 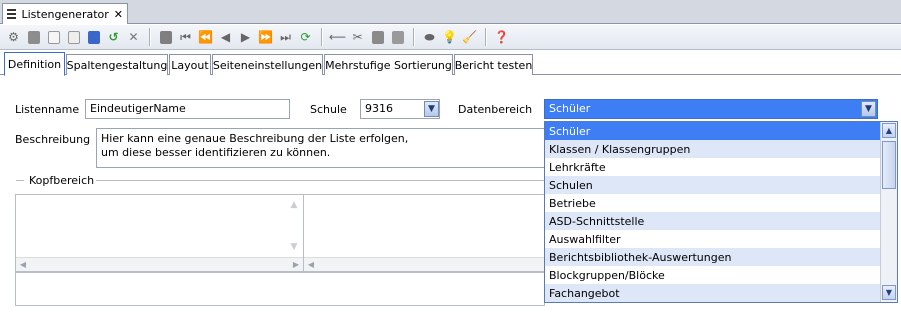 What do you see at coordinates (712, 185) in the screenshot?
I see `dropdown-option: Schulen` at bounding box center [712, 185].